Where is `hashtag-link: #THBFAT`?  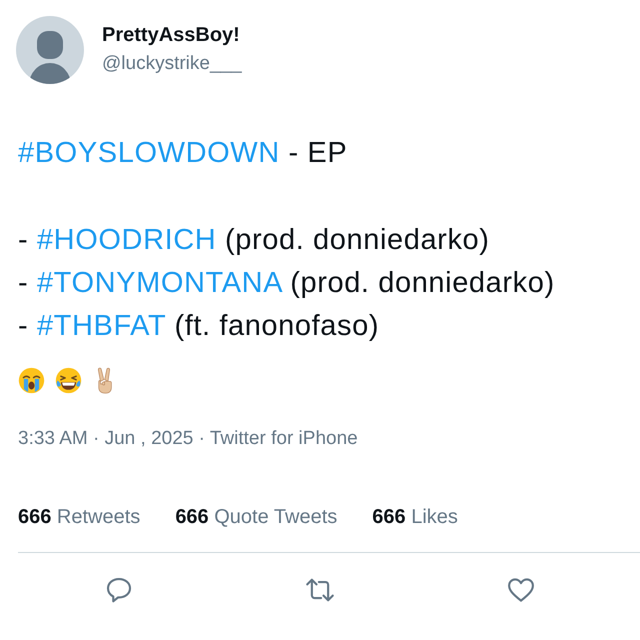 hashtag-link: #THBFAT is located at coordinates (101, 326).